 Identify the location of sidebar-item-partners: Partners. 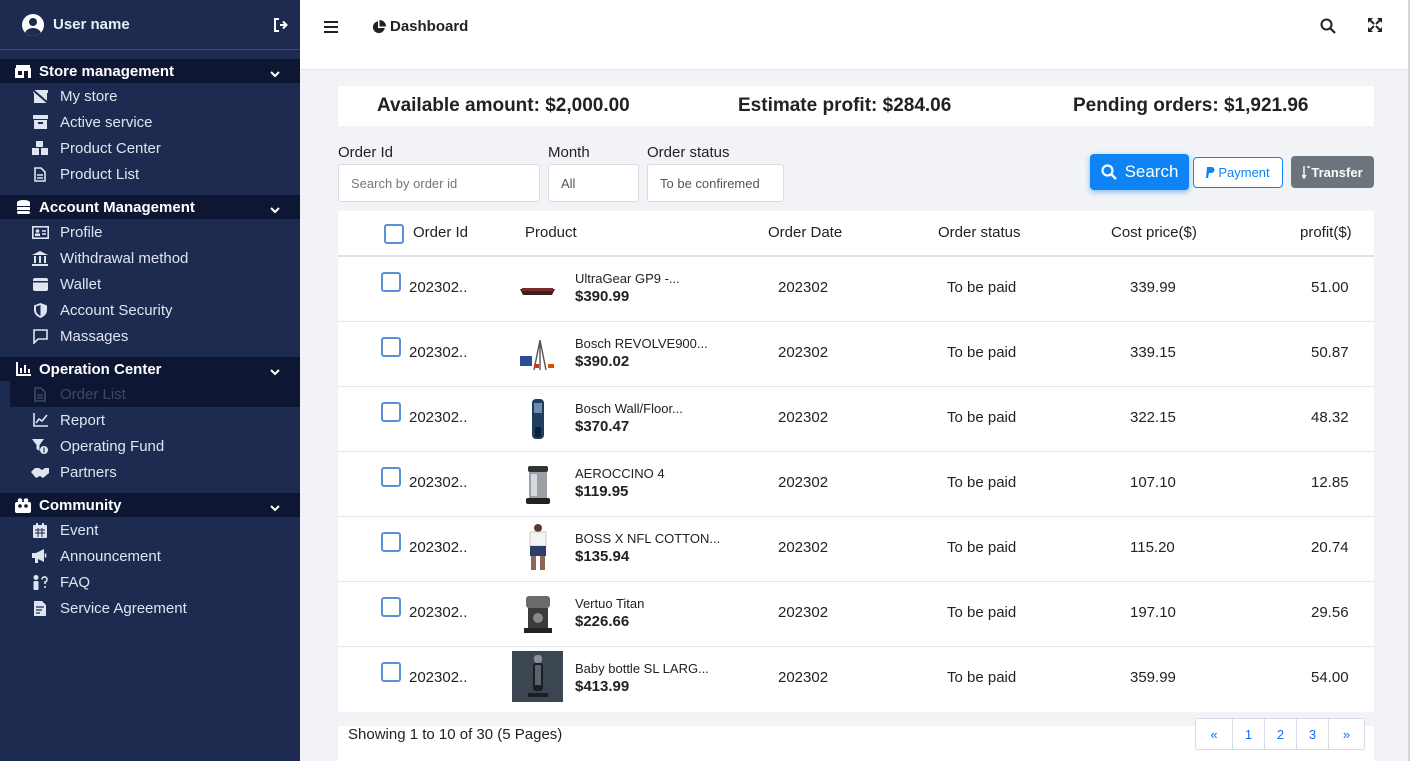
(150, 472).